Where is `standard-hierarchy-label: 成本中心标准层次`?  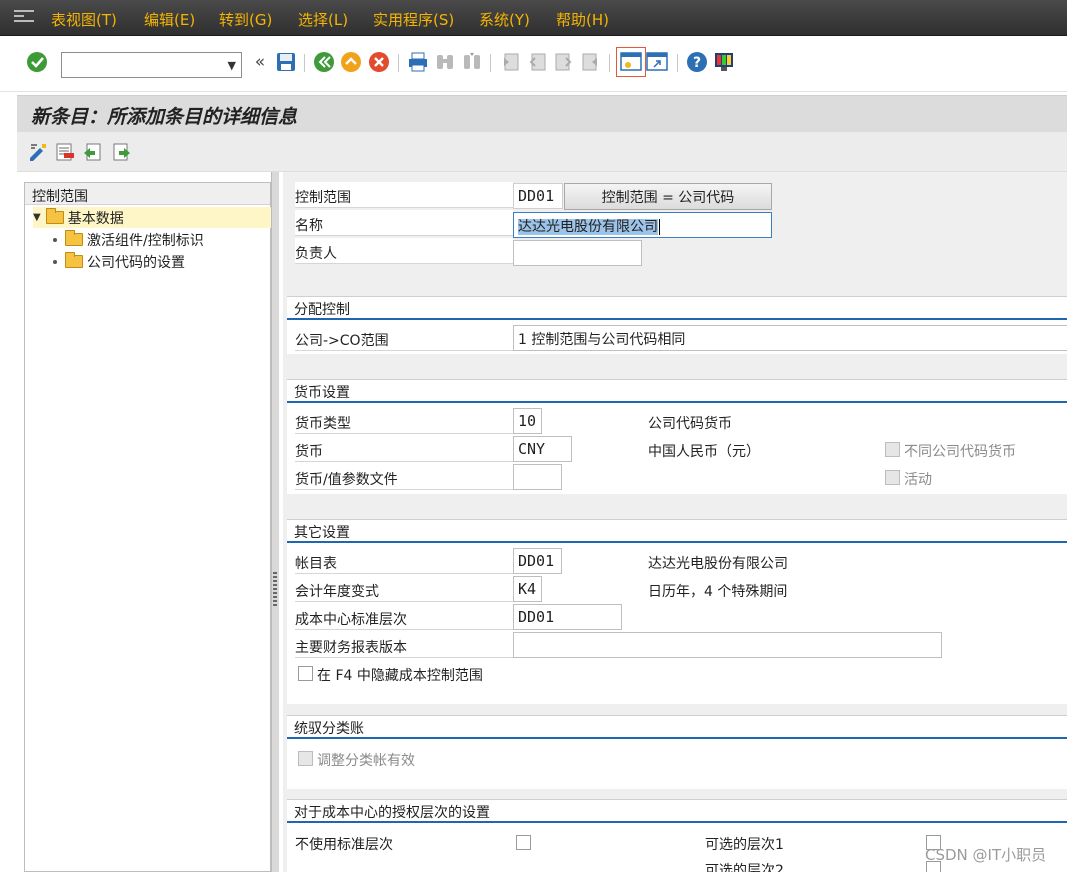 standard-hierarchy-label: 成本中心标准层次 is located at coordinates (404, 617).